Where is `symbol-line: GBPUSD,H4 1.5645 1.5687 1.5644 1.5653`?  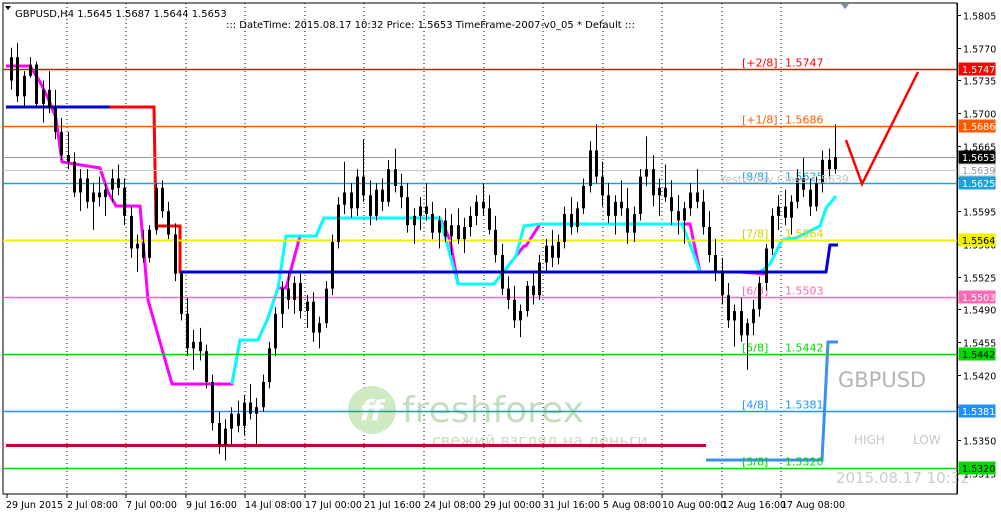
symbol-line: GBPUSD,H4 1.5645 1.5687 1.5644 1.5653 is located at coordinates (121, 14).